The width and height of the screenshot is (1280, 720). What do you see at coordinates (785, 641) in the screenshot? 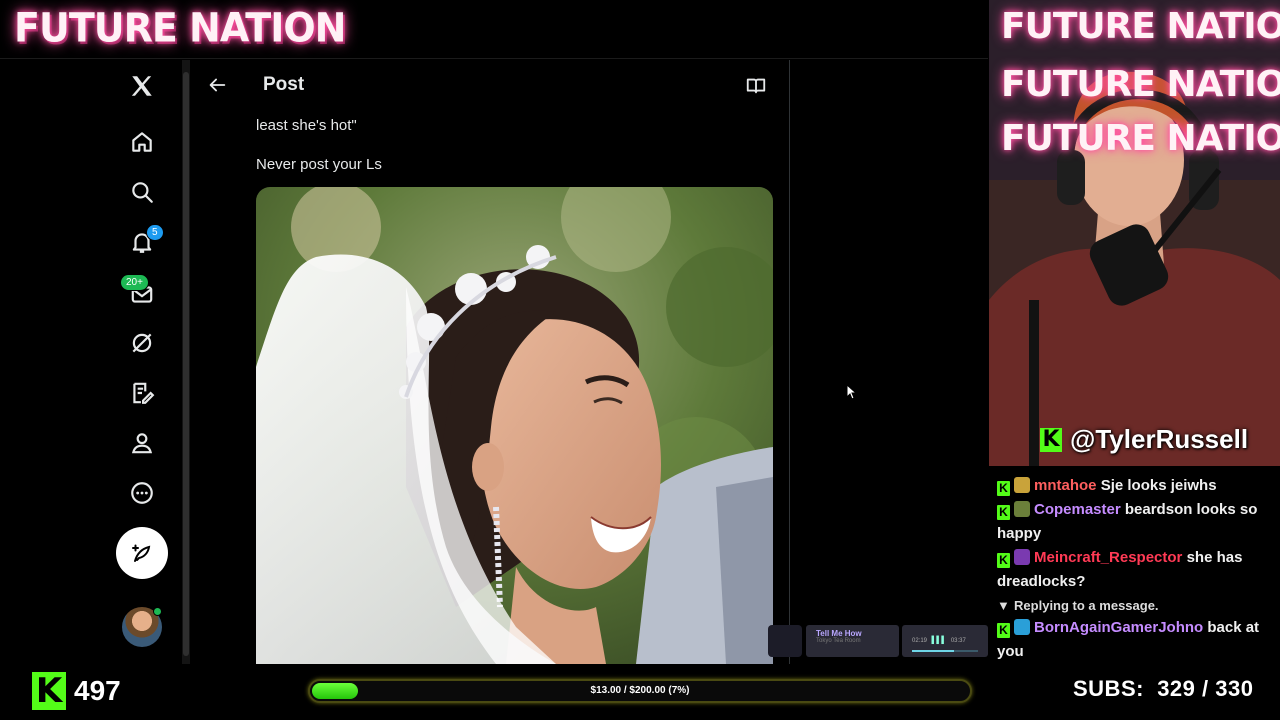
I see `album-art` at bounding box center [785, 641].